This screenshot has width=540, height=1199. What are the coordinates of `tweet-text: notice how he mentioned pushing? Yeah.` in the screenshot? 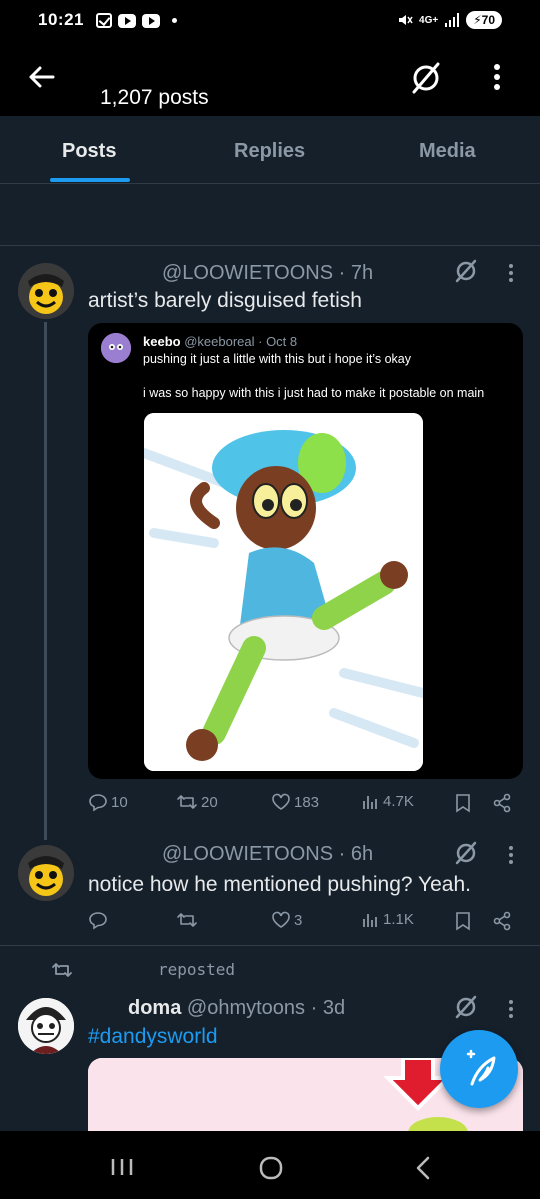 It's located at (279, 884).